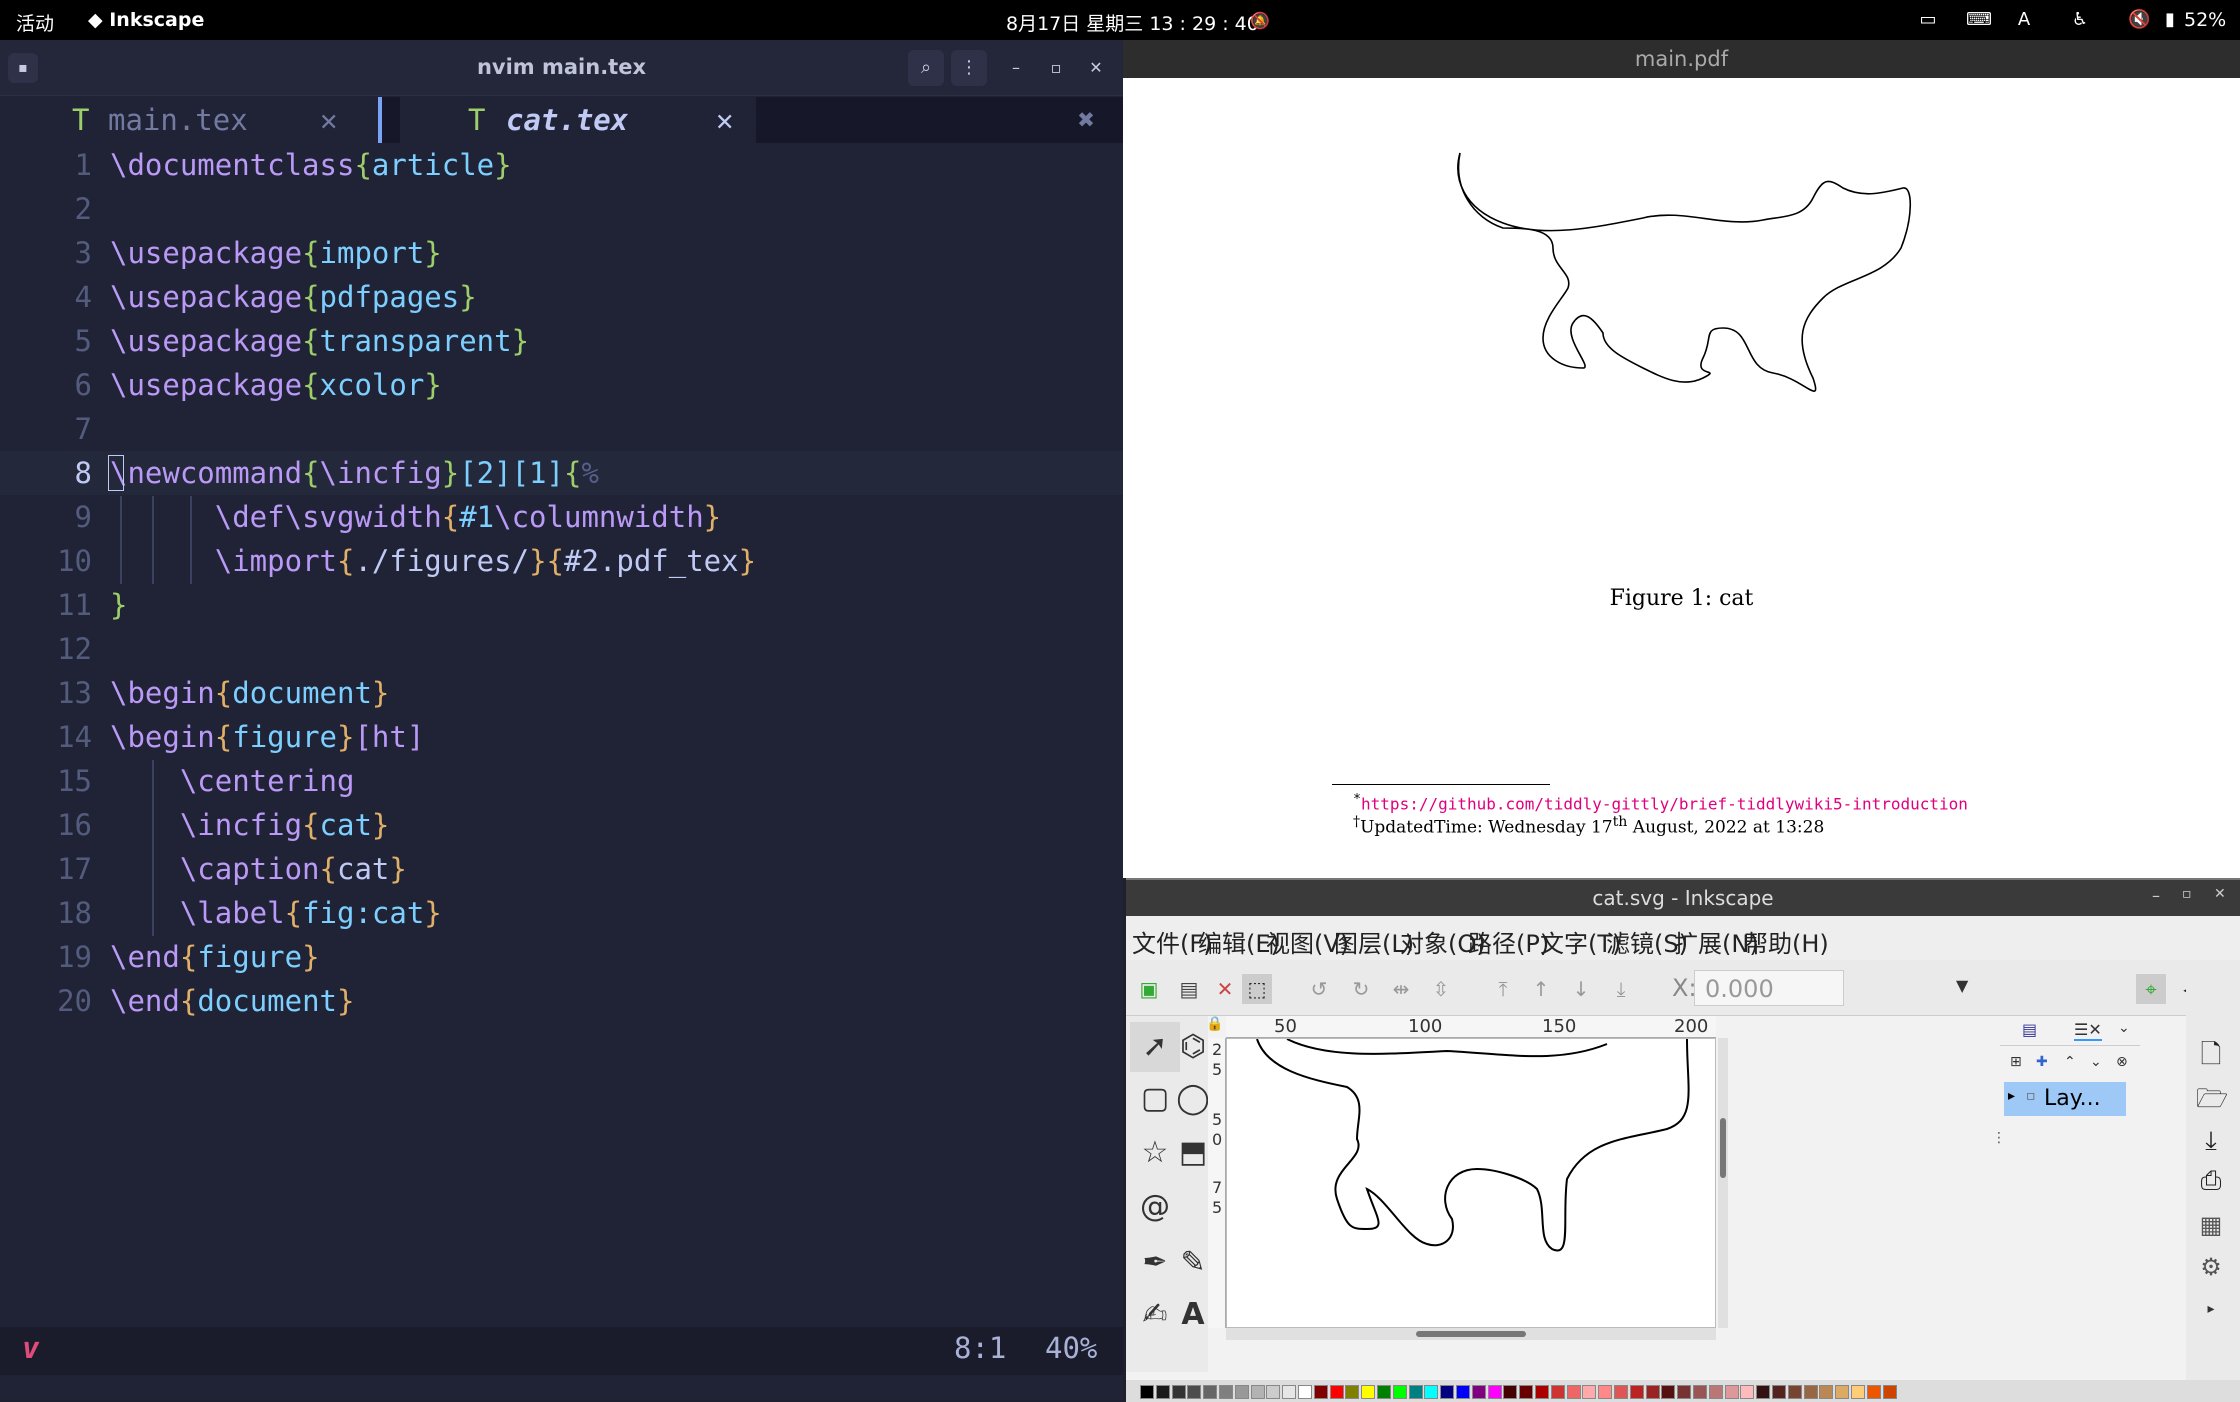  What do you see at coordinates (2211, 1055) in the screenshot?
I see `new-document-icon: 🗋` at bounding box center [2211, 1055].